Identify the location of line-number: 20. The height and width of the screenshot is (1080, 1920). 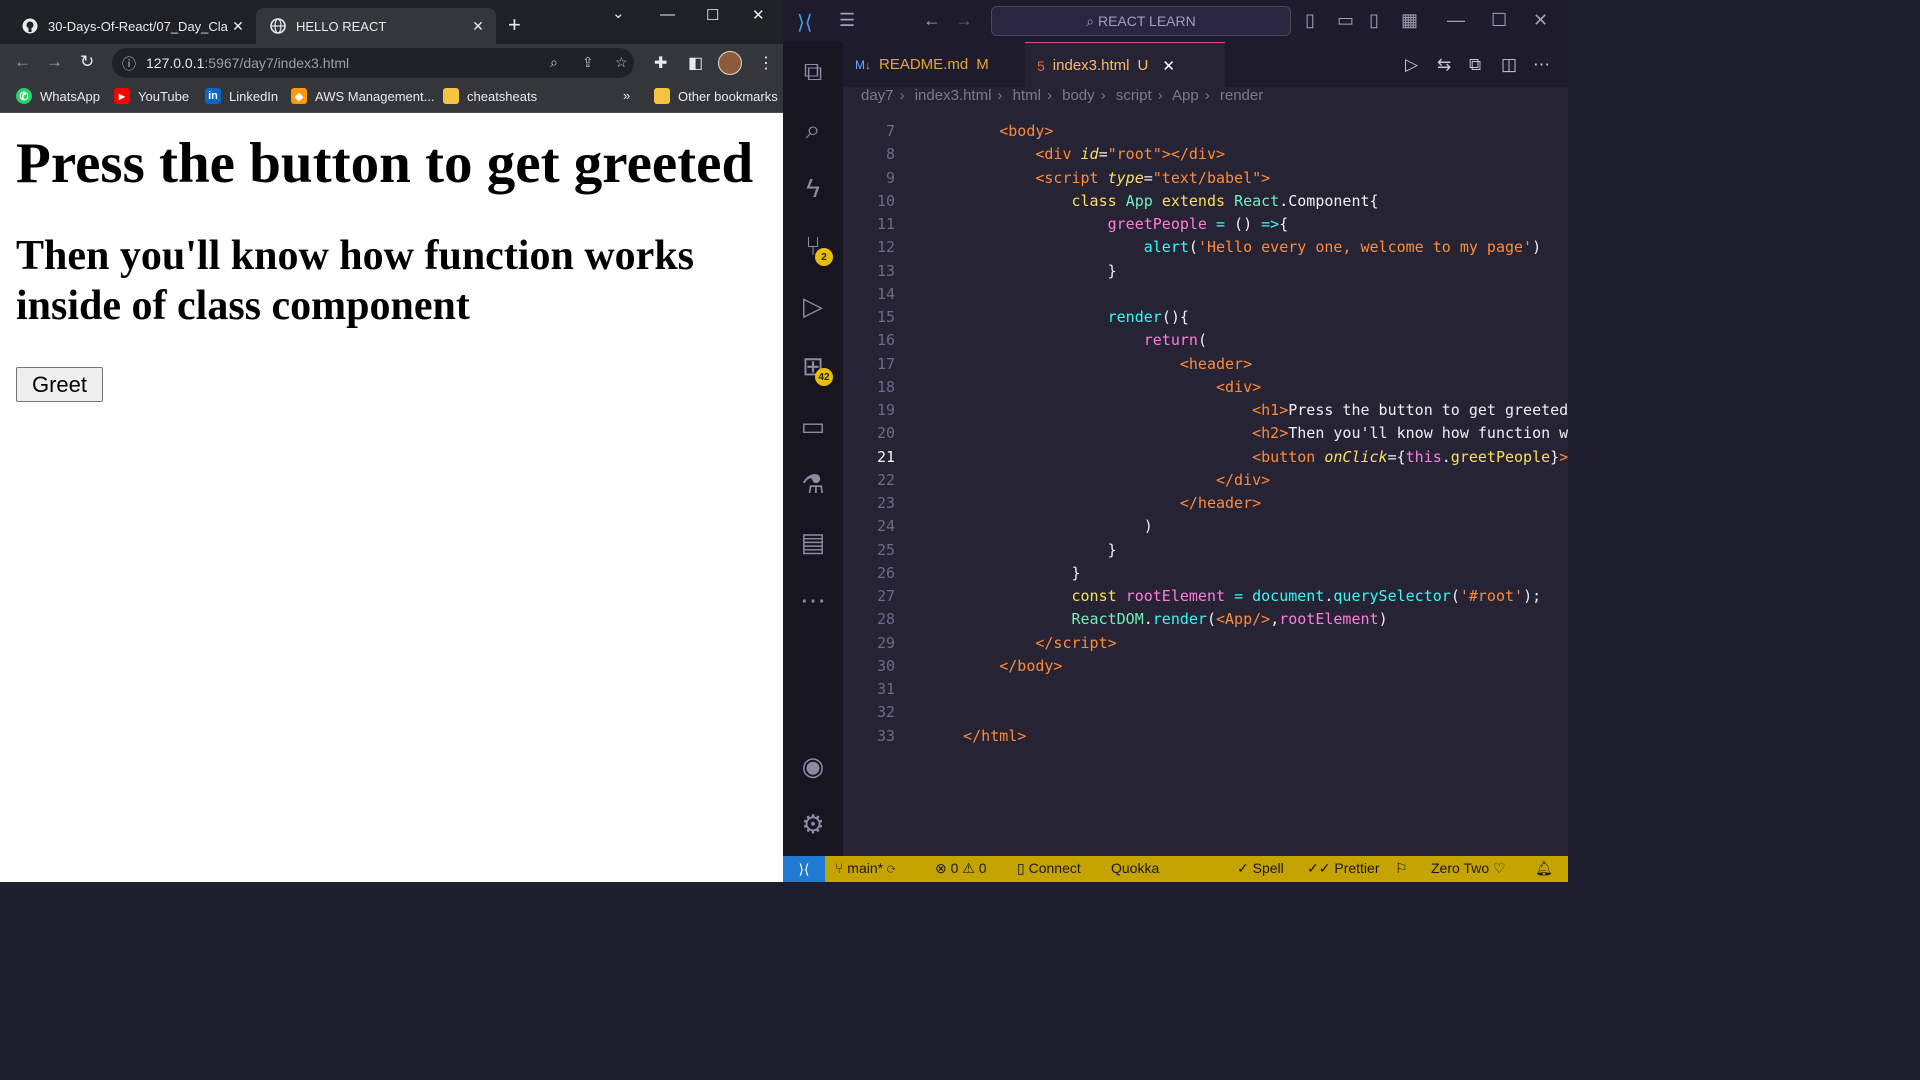
(885, 433).